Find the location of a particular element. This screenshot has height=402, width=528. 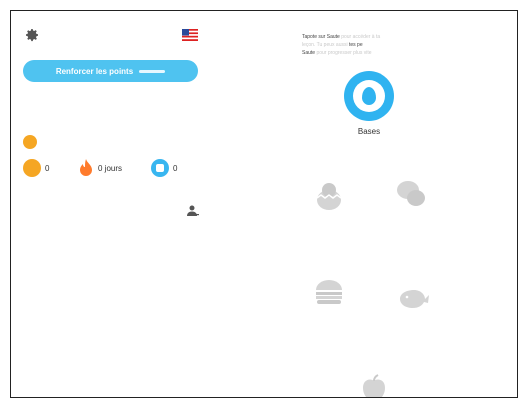

whale-icon is located at coordinates (414, 298).